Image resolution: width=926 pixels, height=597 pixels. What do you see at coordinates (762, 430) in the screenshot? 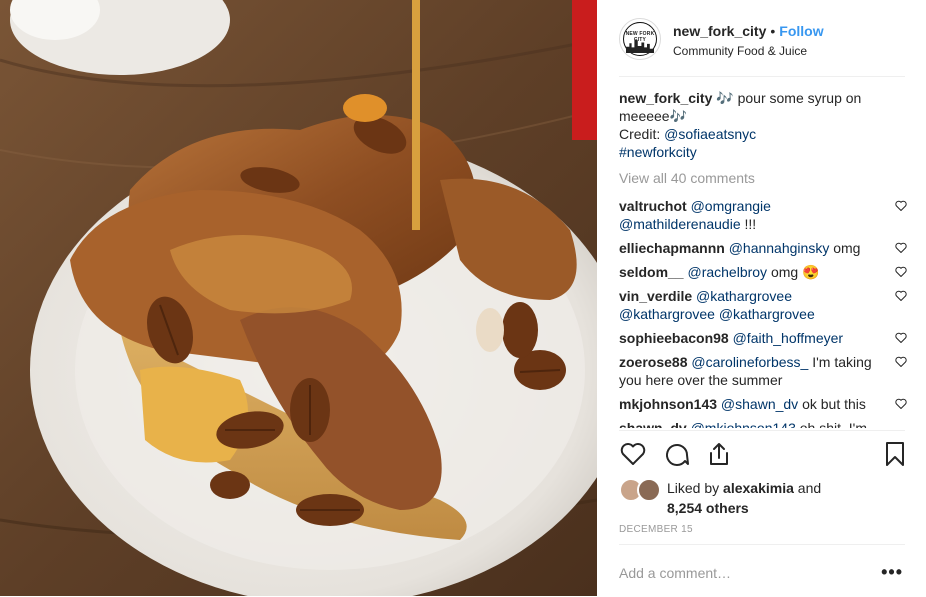
I see `actions-divider` at bounding box center [762, 430].